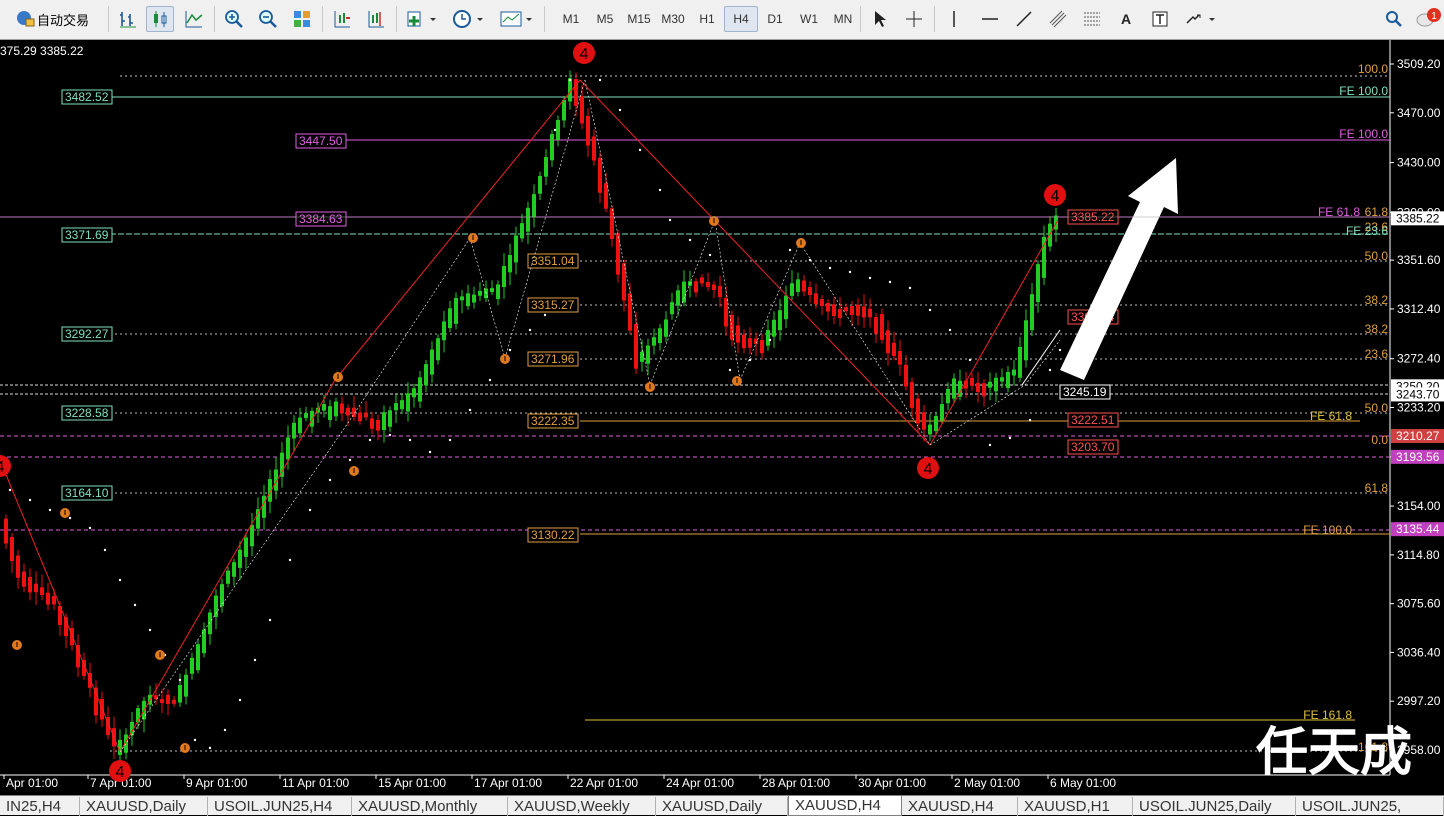 The height and width of the screenshot is (816, 1444). What do you see at coordinates (376, 19) in the screenshot?
I see `autoscroll-icon` at bounding box center [376, 19].